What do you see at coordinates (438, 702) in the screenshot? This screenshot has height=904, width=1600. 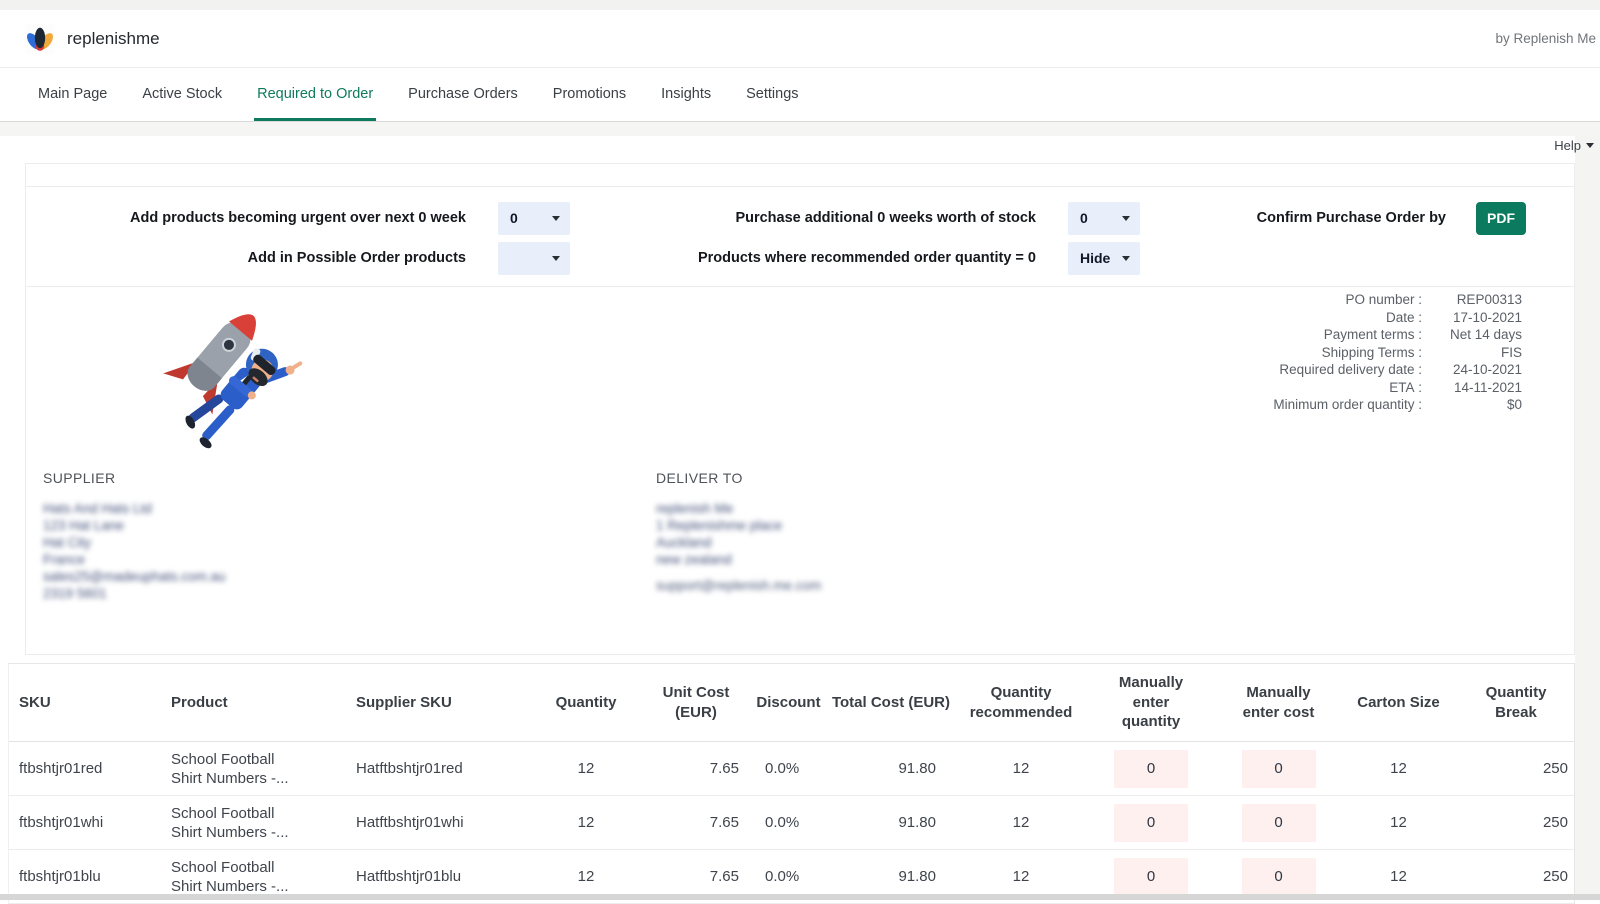 I see `column-header-supplier-sku: Supplier SKU` at bounding box center [438, 702].